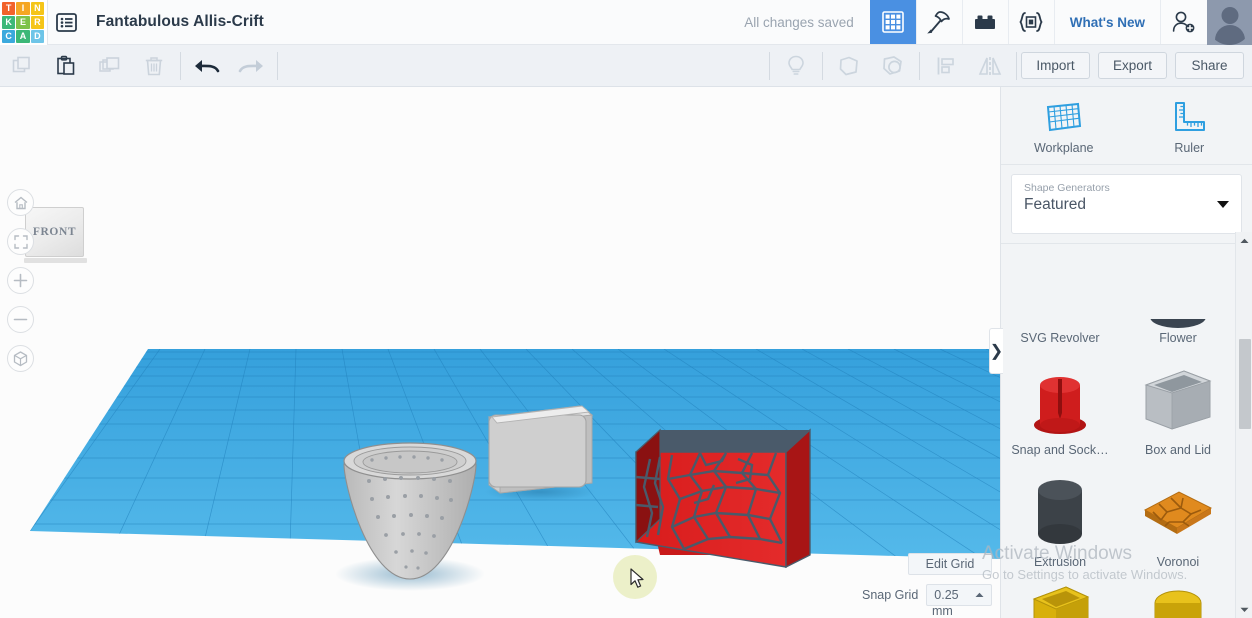 The image size is (1252, 618). I want to click on voronoi-box-shape, so click(723, 498).